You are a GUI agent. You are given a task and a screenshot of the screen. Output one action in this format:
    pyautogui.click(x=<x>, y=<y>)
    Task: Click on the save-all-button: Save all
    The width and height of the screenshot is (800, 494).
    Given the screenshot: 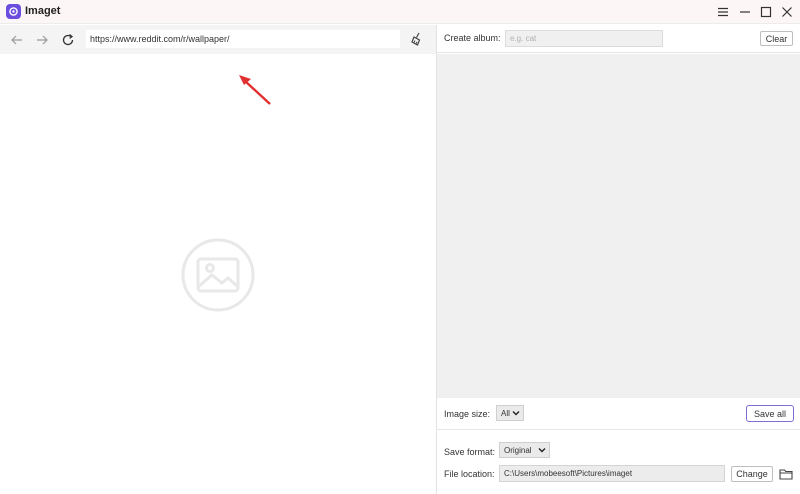 What is the action you would take?
    pyautogui.click(x=770, y=413)
    